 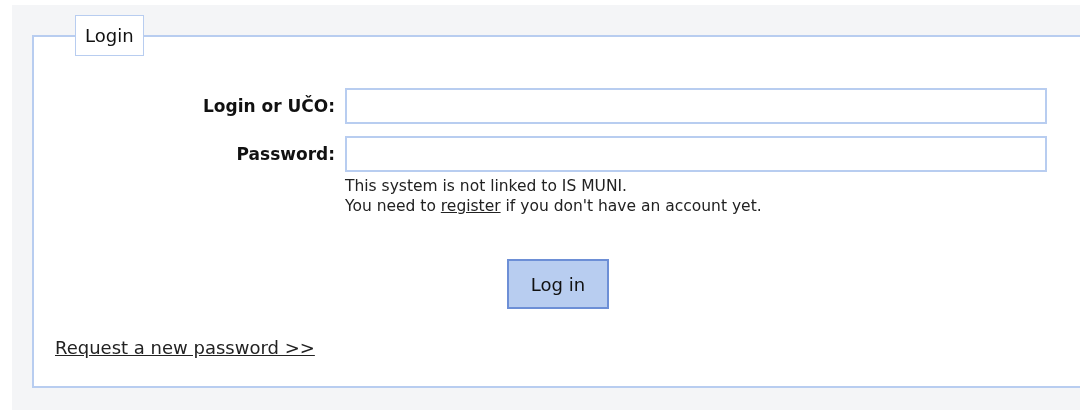 What do you see at coordinates (470, 206) in the screenshot?
I see `register-link: register` at bounding box center [470, 206].